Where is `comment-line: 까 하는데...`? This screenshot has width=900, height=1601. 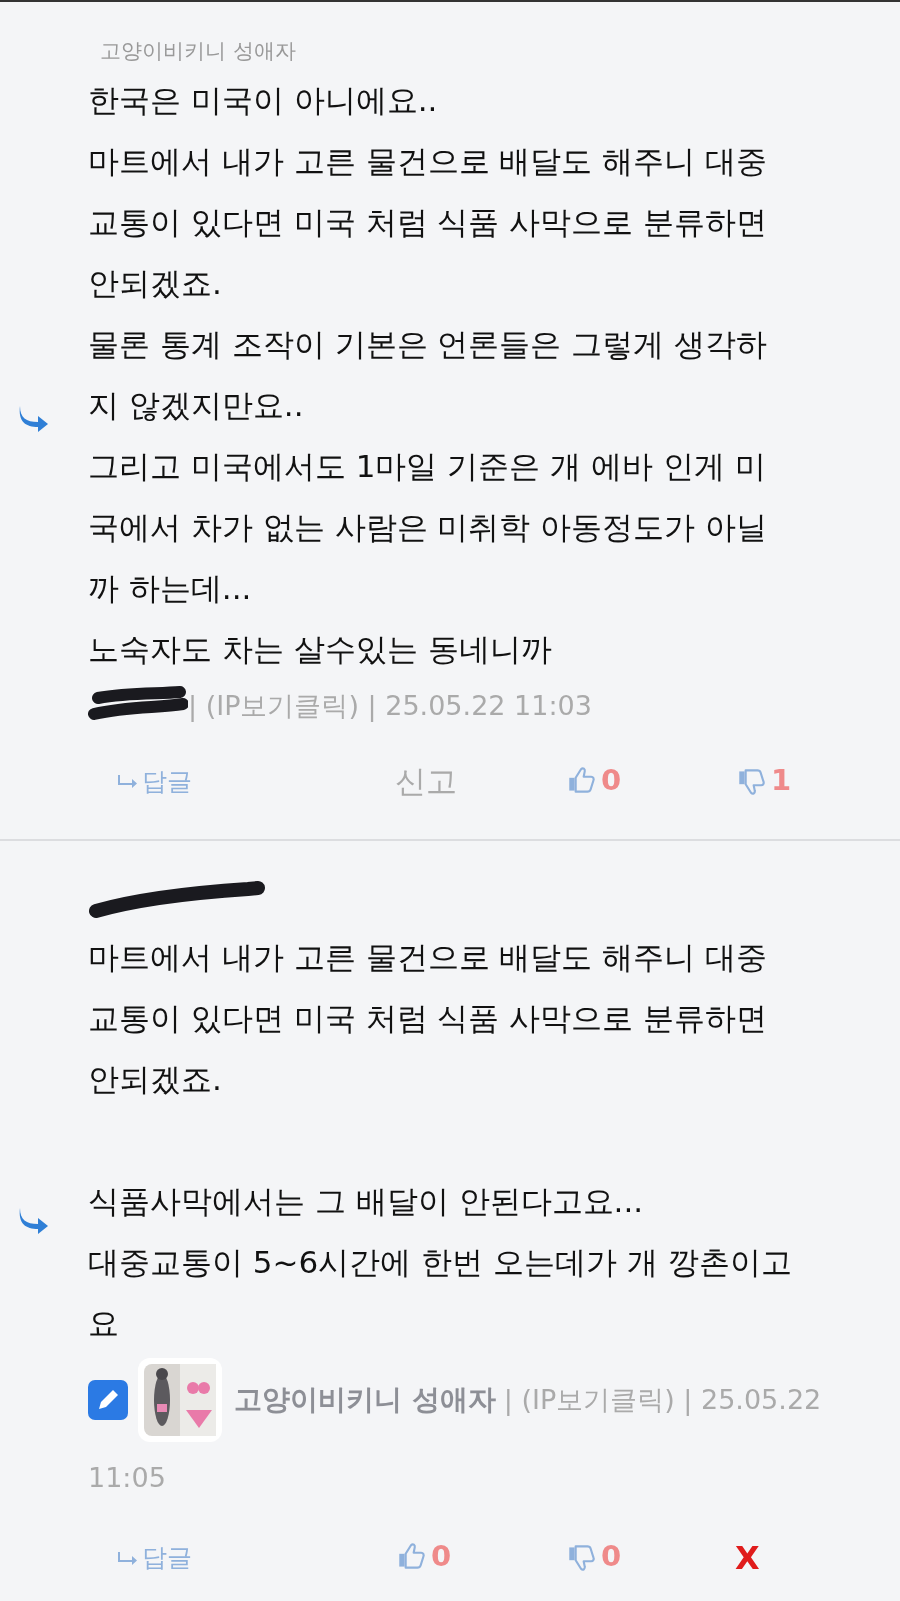
comment-line: 까 하는데... is located at coordinates (170, 588).